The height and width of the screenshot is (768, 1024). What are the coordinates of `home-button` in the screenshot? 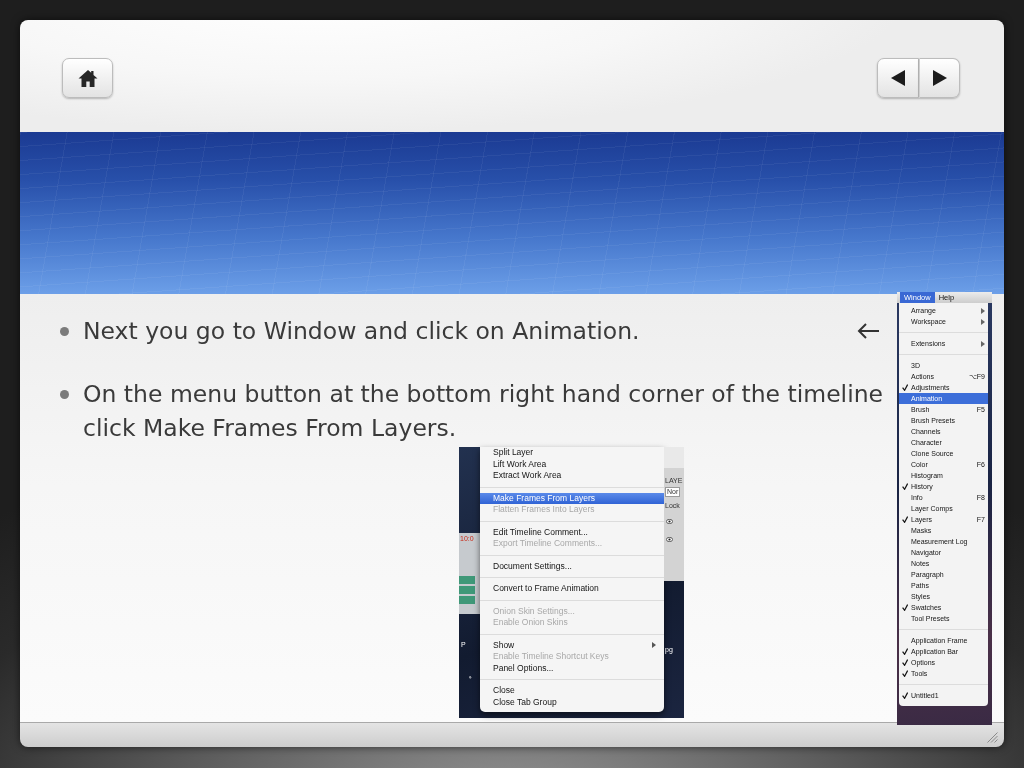 It's located at (87, 78).